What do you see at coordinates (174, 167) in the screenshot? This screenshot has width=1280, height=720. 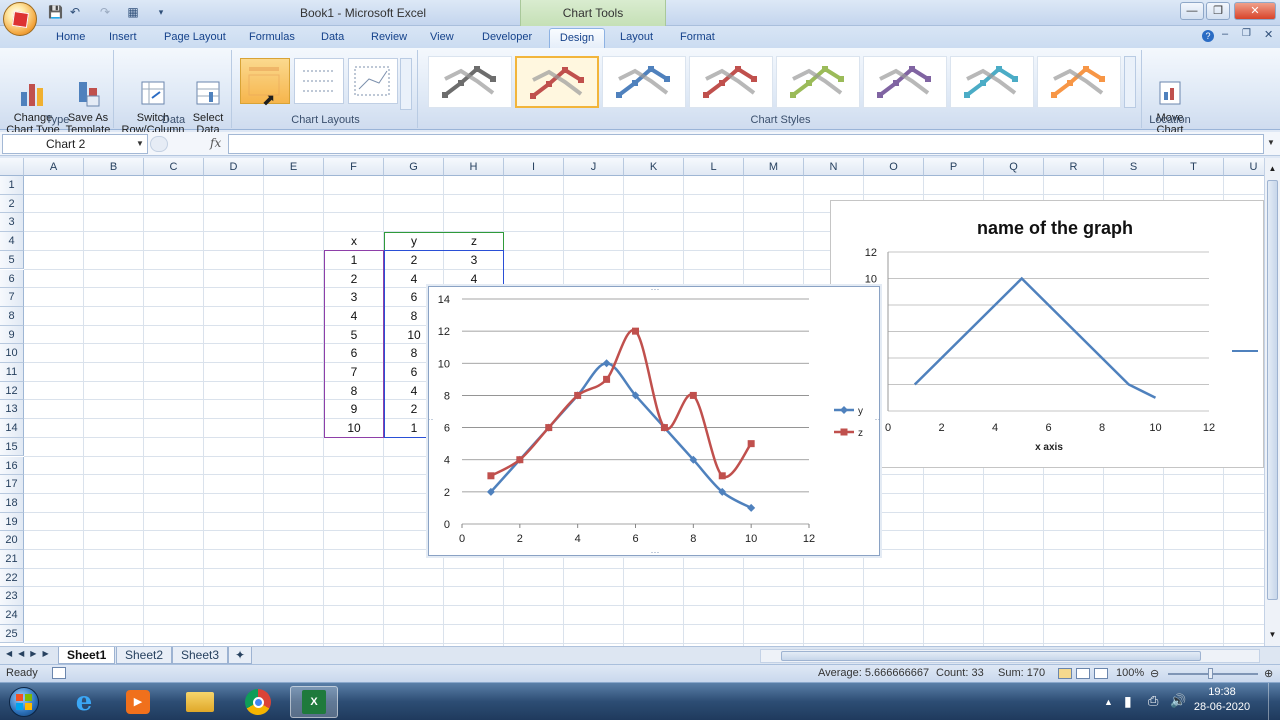 I see `column-header-c: C` at bounding box center [174, 167].